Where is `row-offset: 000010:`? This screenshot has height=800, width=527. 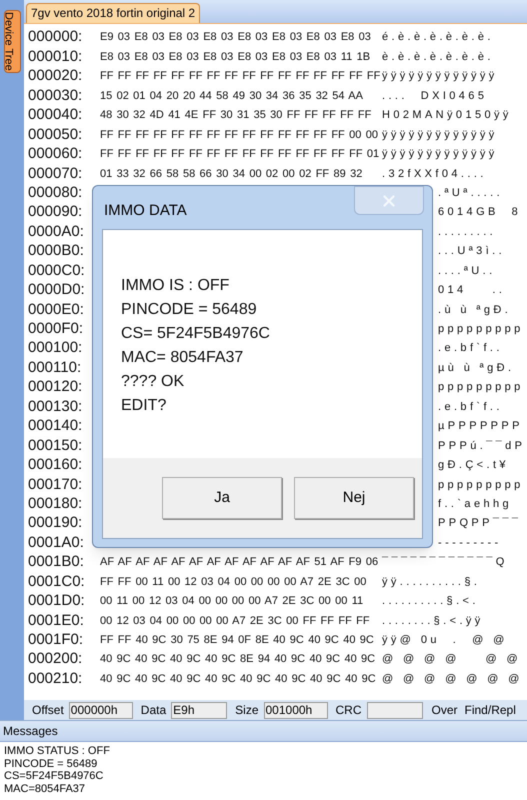 row-offset: 000010: is located at coordinates (55, 56).